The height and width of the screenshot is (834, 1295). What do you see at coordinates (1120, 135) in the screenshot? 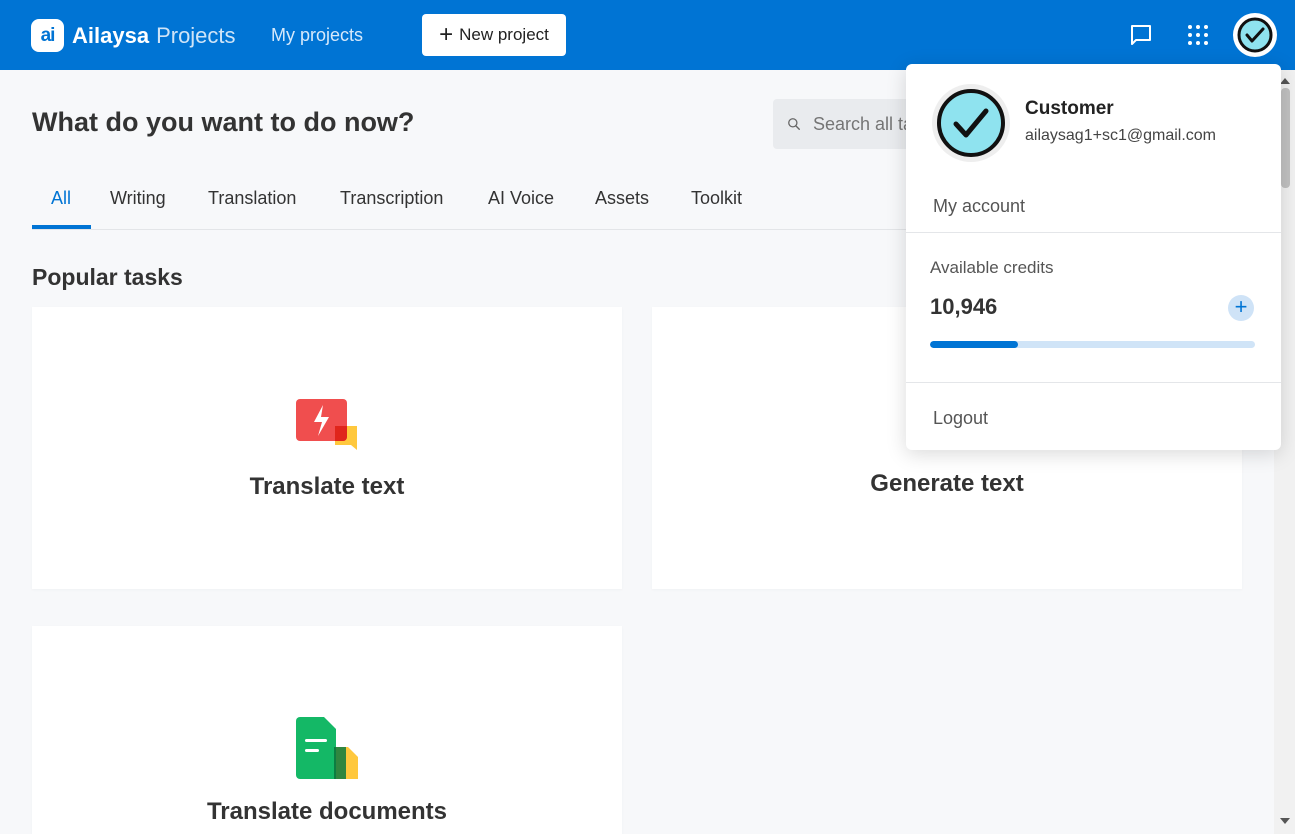
I see `account-email: ailaysag1+sc1@gmail.com` at bounding box center [1120, 135].